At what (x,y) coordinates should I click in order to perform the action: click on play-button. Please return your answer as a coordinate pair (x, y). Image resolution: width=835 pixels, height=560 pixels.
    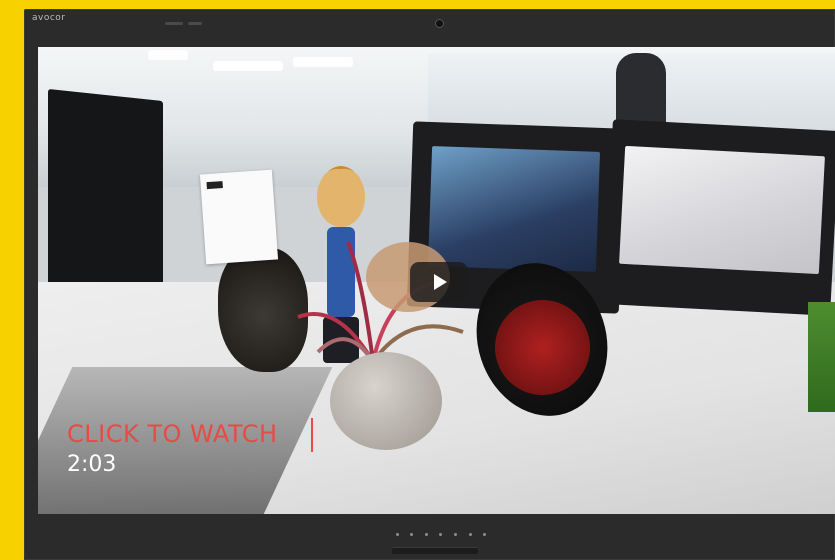
    Looking at the image, I should click on (439, 282).